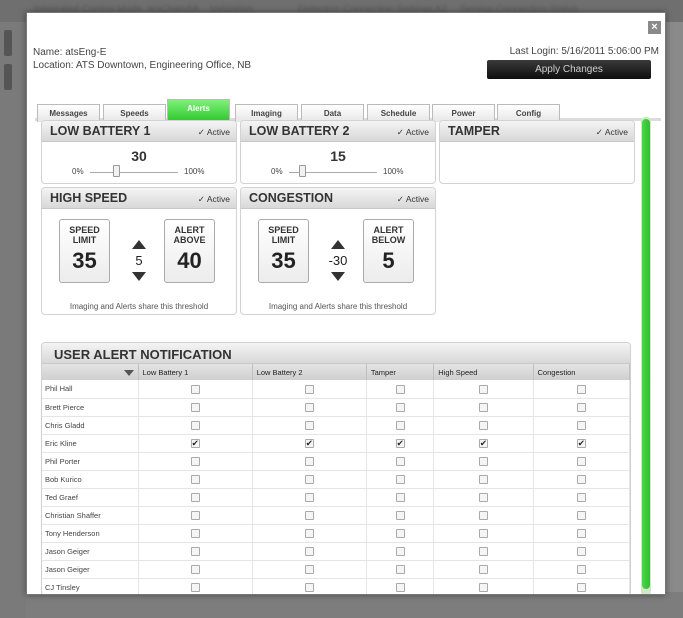  I want to click on vertical-scrollbar, so click(646, 355).